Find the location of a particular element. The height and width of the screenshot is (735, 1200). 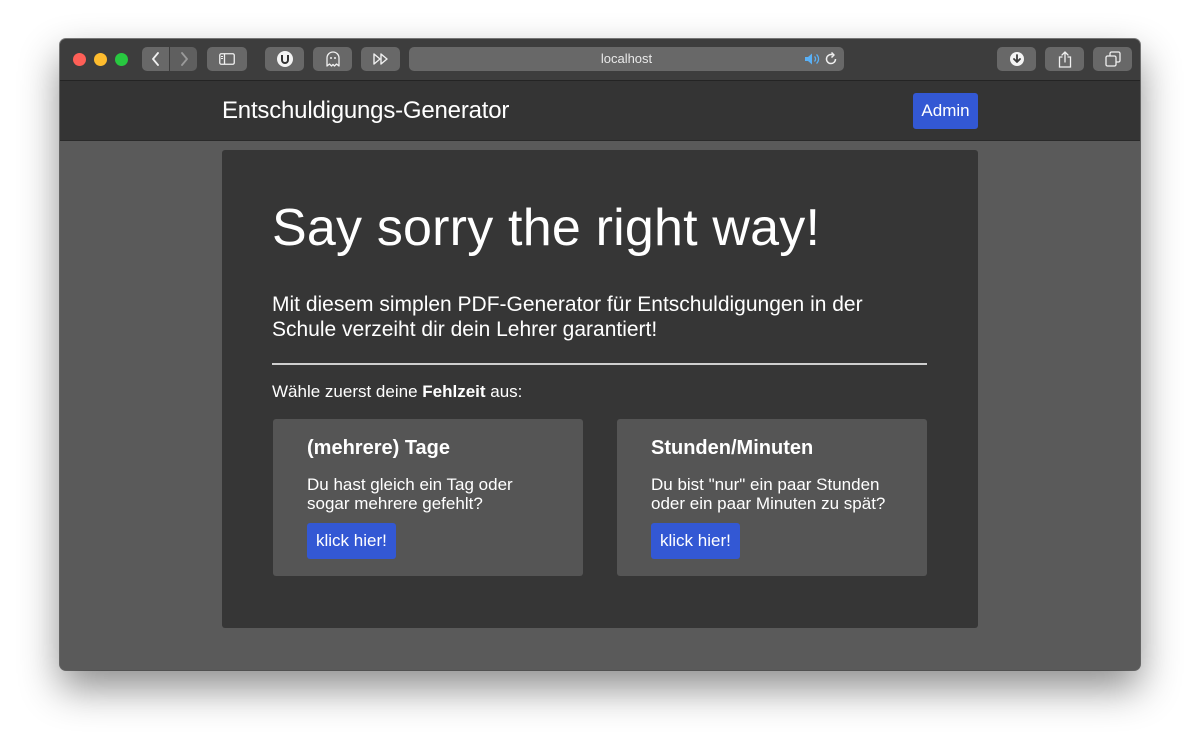

ghostery-extension-button is located at coordinates (332, 59).